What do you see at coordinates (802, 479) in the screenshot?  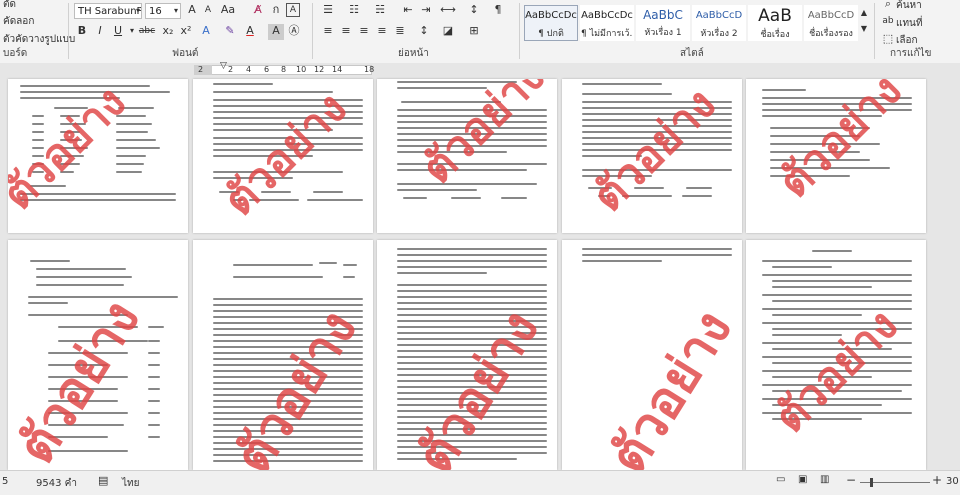 I see `print-layout-icon: ▣` at bounding box center [802, 479].